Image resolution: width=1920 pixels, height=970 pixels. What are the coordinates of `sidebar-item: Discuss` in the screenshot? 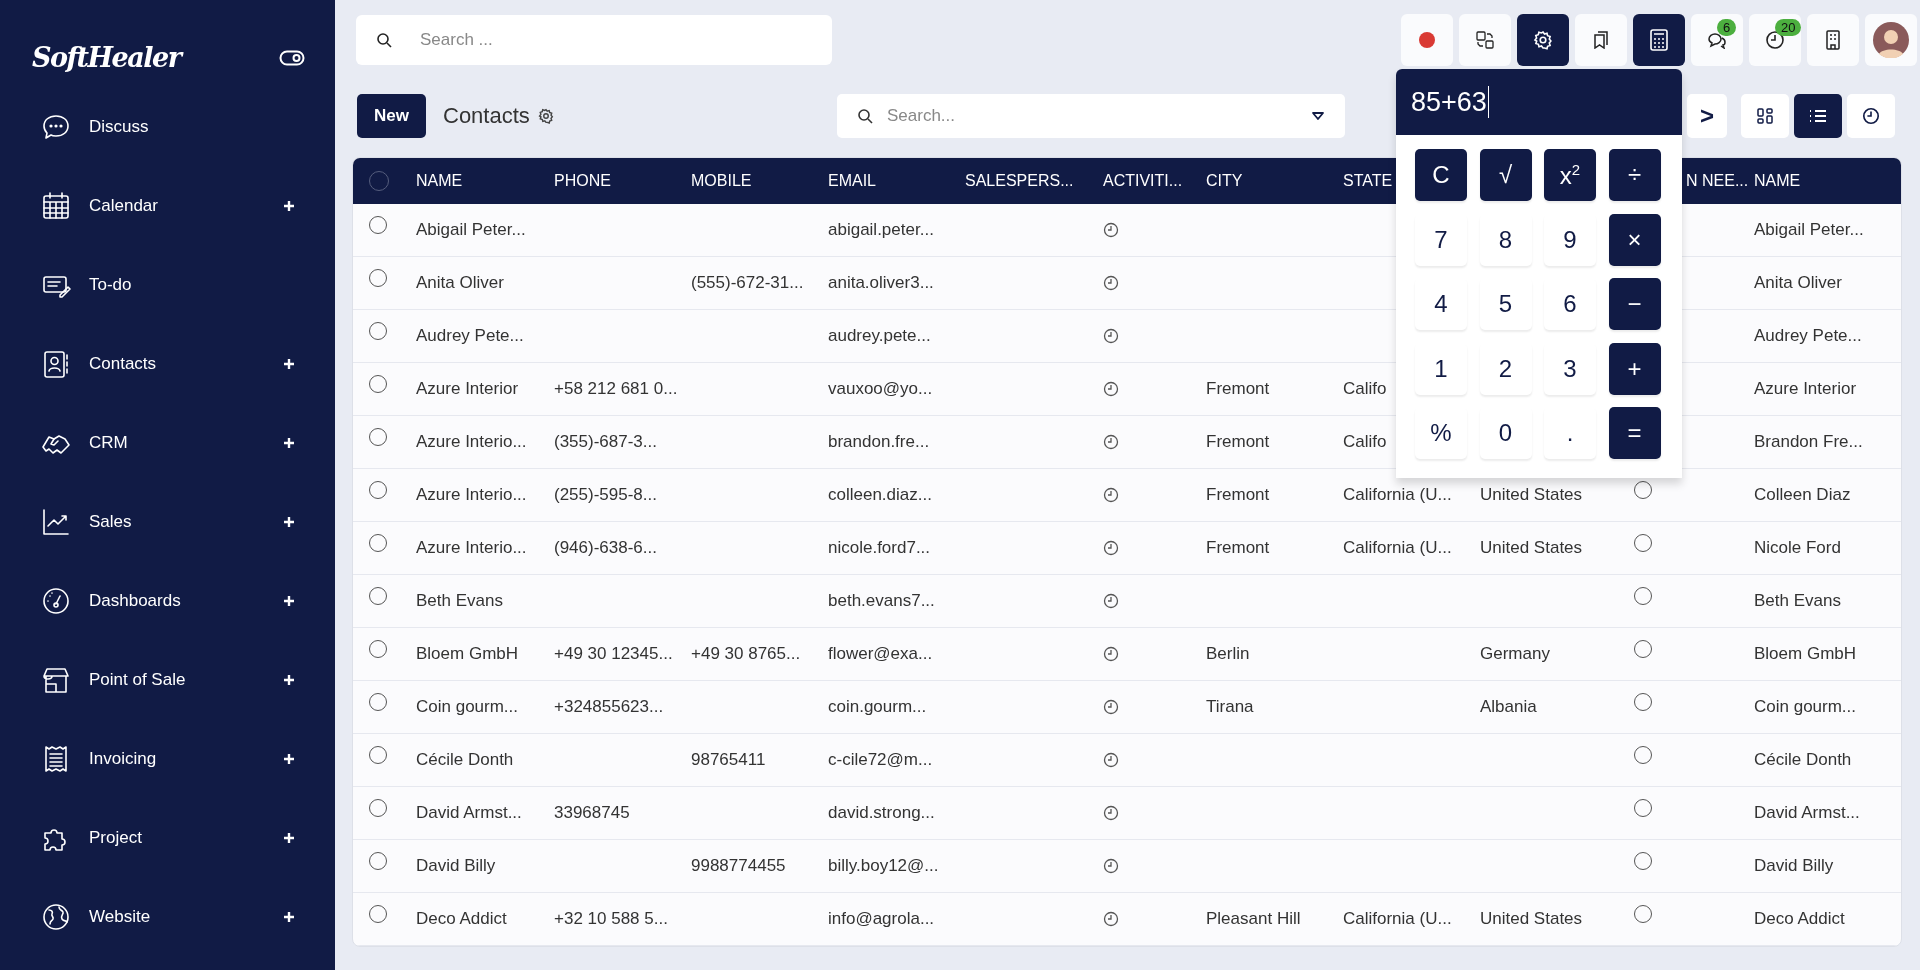 It's located at (167, 126).